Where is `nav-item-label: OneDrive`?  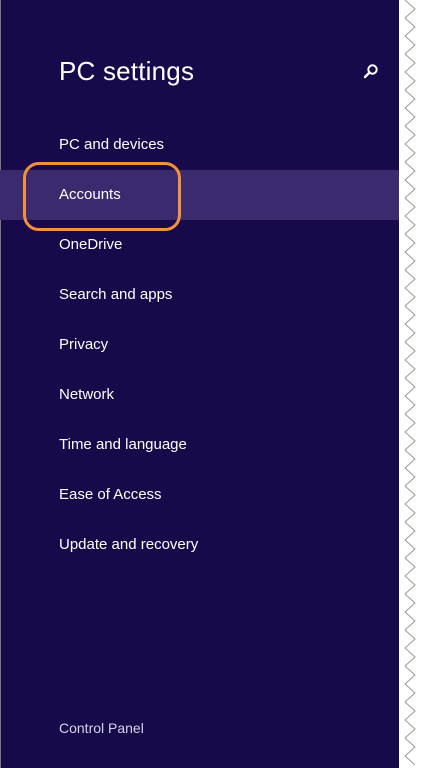 nav-item-label: OneDrive is located at coordinates (91, 244).